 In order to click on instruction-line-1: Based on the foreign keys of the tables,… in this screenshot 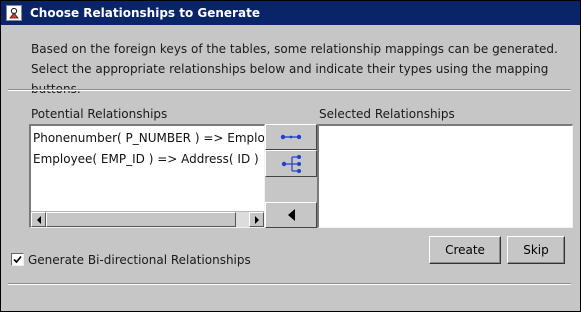, I will do `click(294, 49)`.